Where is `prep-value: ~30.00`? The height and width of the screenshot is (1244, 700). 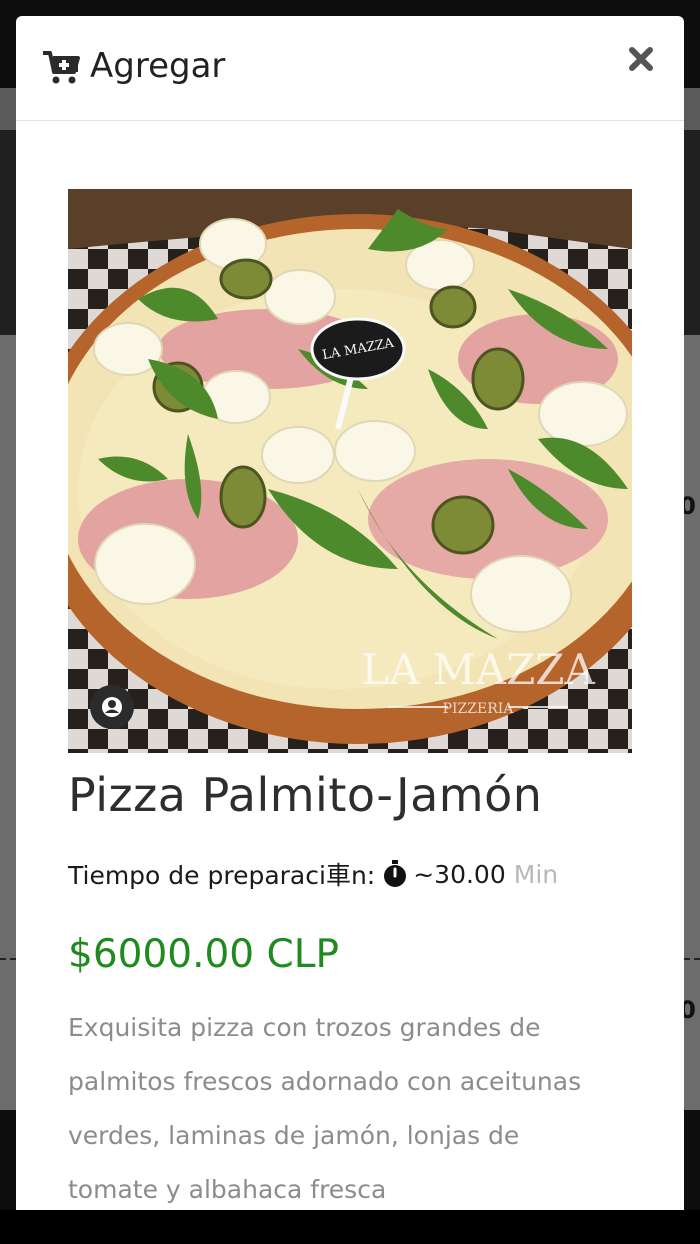 prep-value: ~30.00 is located at coordinates (459, 874).